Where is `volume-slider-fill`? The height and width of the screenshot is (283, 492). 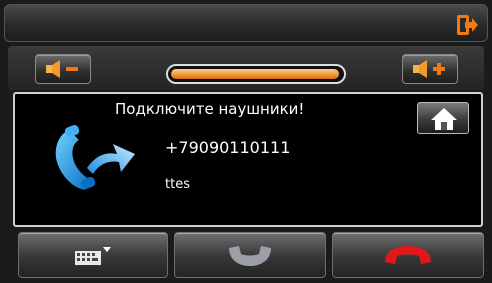
volume-slider-fill is located at coordinates (255, 74).